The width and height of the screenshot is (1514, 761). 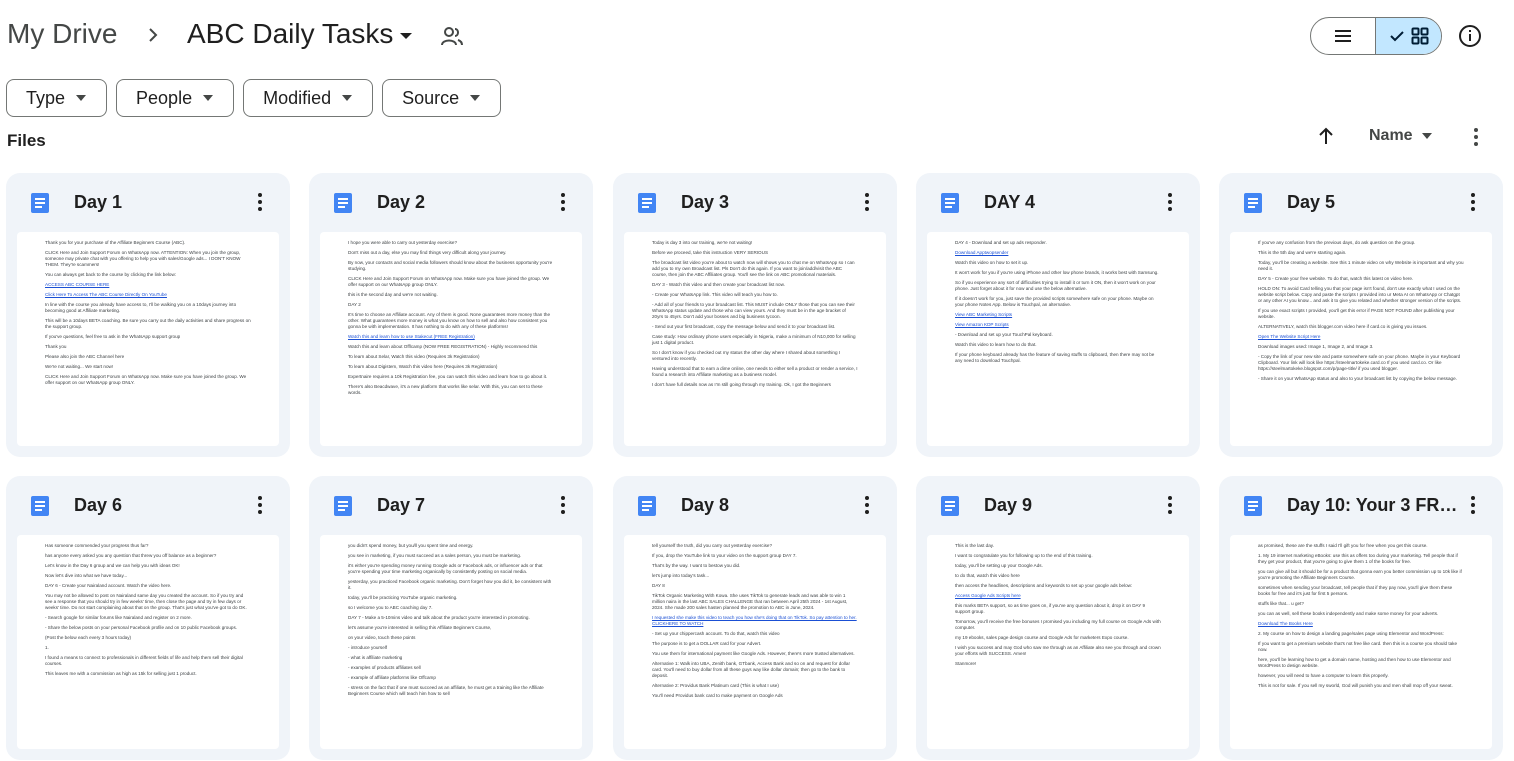 I want to click on sort-label: Name, so click(x=1391, y=135).